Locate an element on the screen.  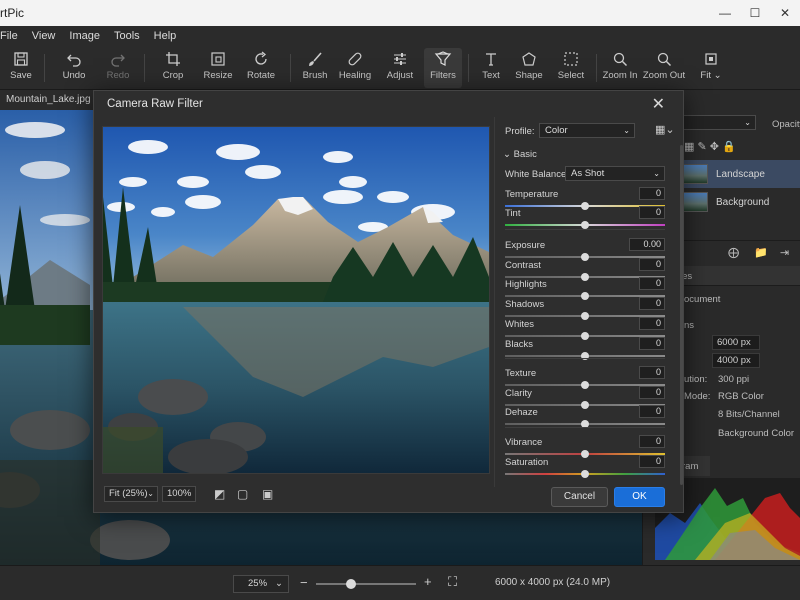
lock-icon: 🔒 is located at coordinates (729, 147).